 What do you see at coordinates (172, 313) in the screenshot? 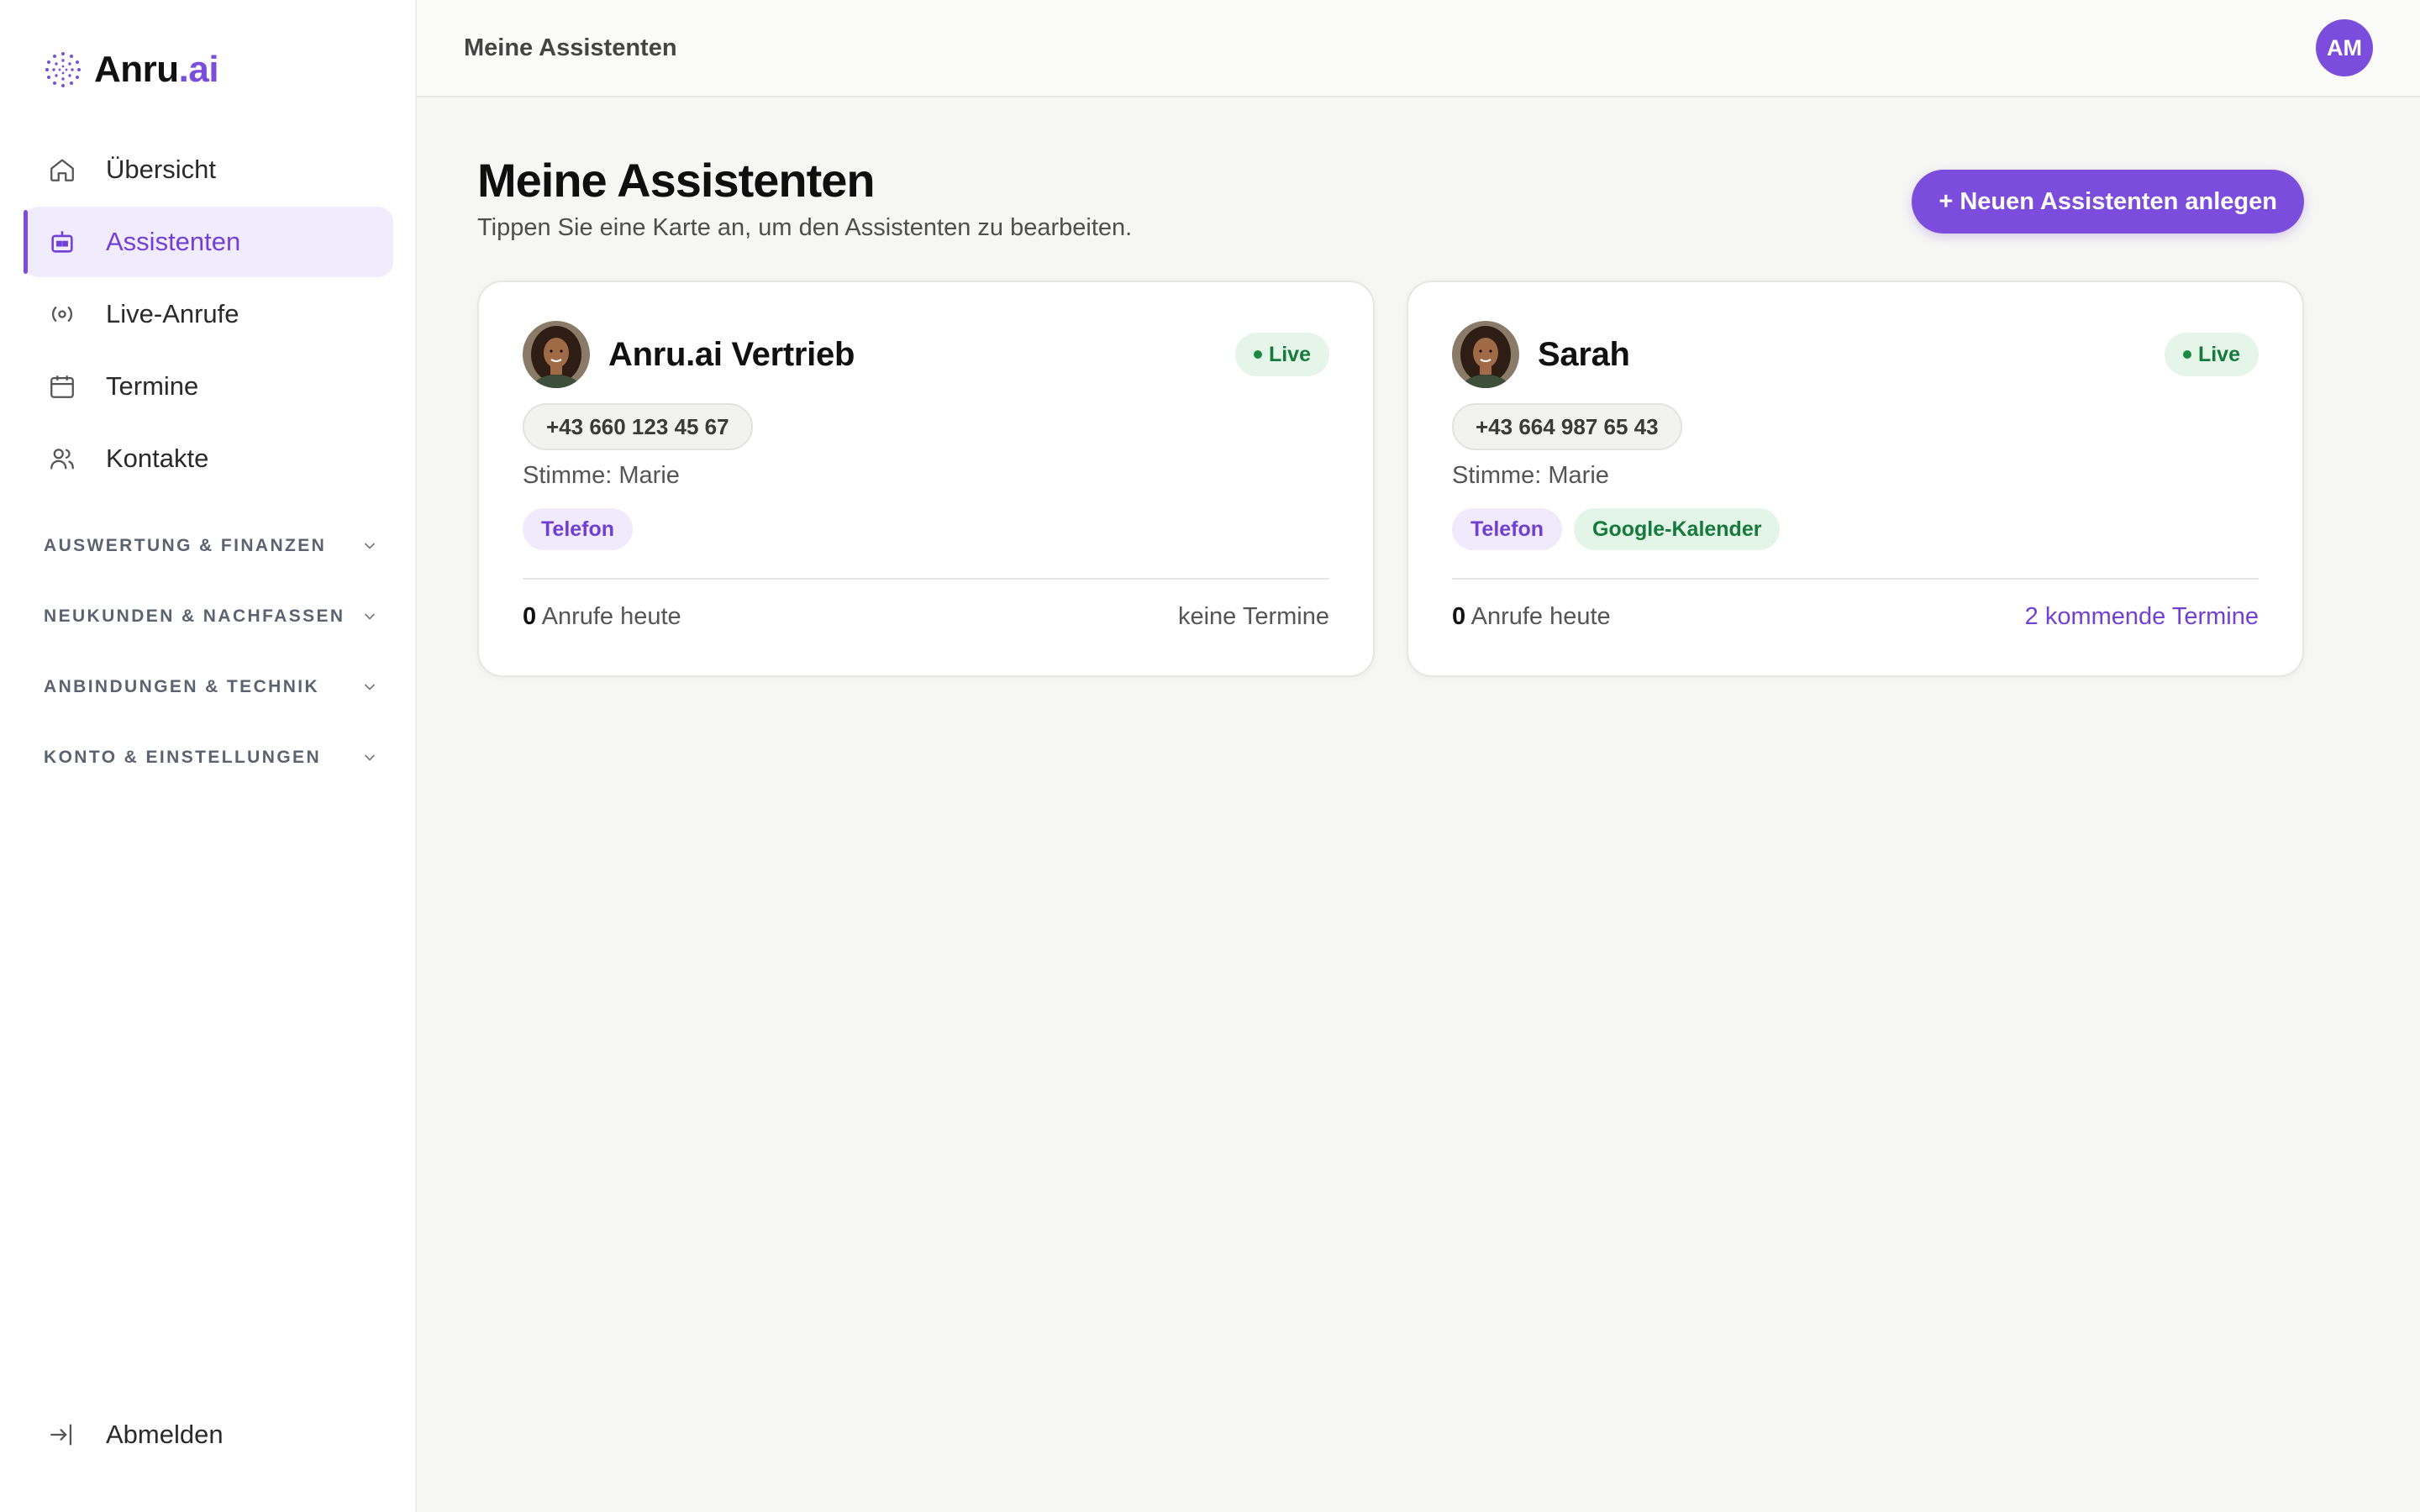
I see `sidebar-item-label: Live-Anrufe` at bounding box center [172, 313].